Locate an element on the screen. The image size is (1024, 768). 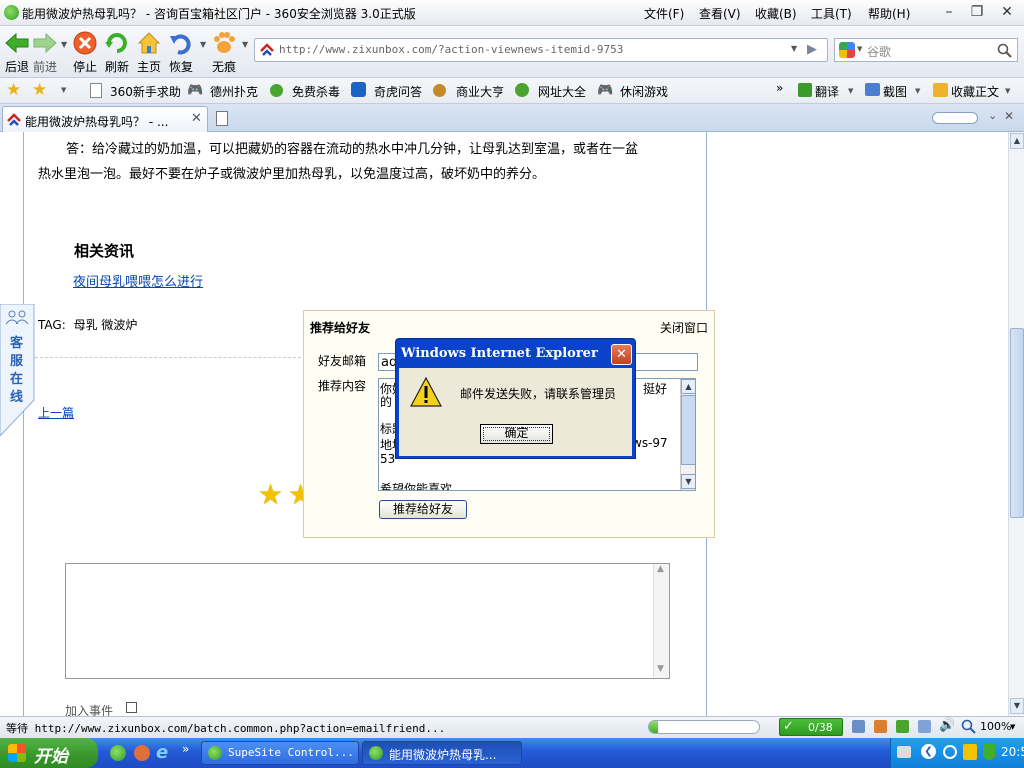
tab-bar-close-icon: ✕ is located at coordinates (1009, 116).